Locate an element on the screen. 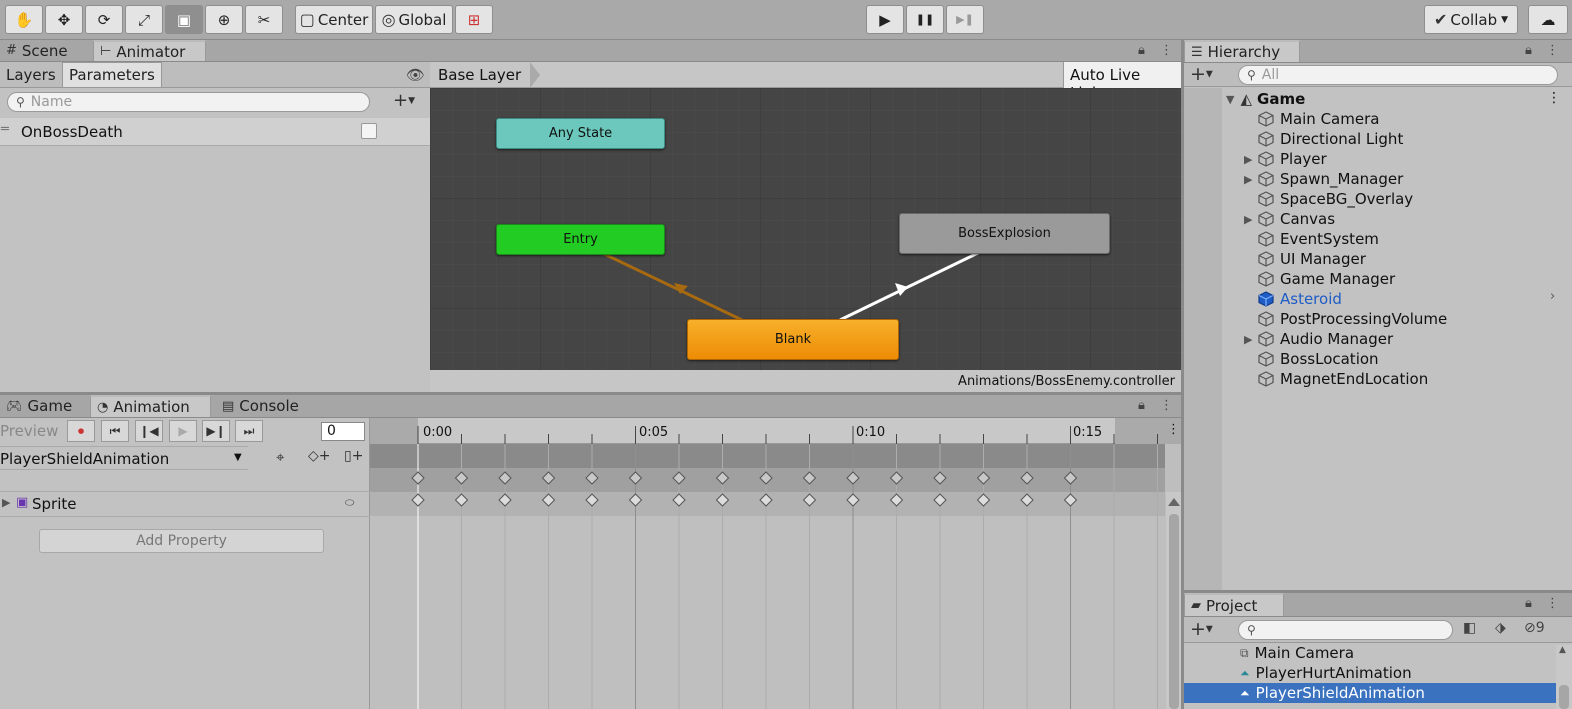 Image resolution: width=1572 pixels, height=709 pixels. record-button: ⏺ is located at coordinates (81, 431).